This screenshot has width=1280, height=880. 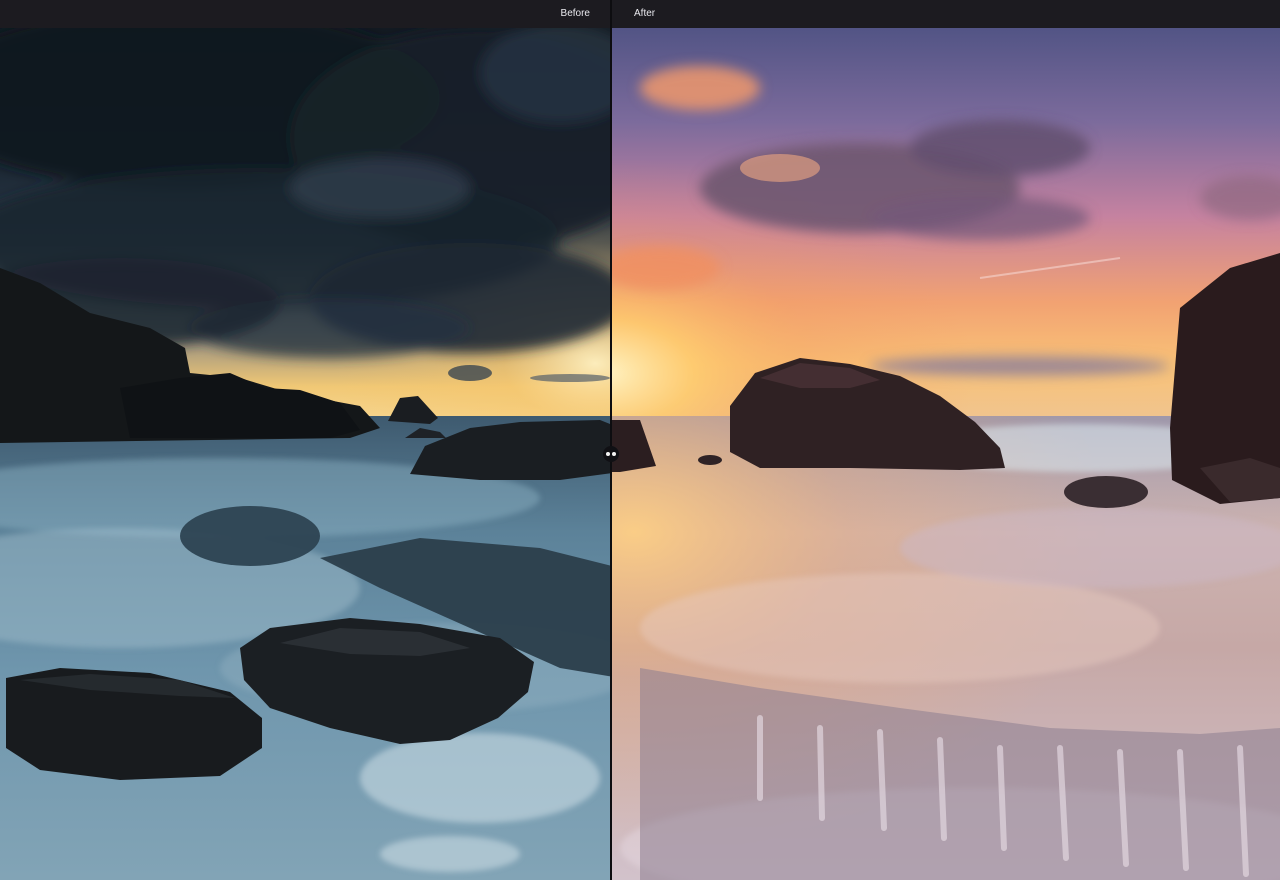 I want to click on handle-dot-right, so click(x=614, y=454).